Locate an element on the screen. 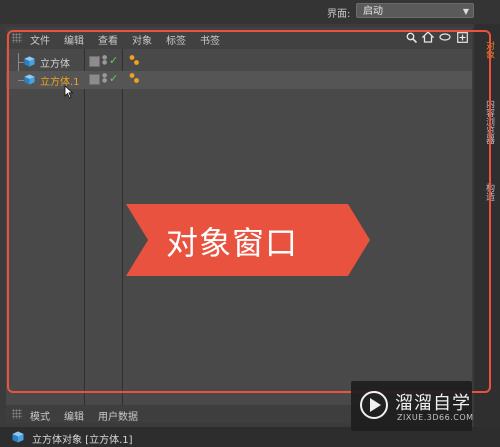 The width and height of the screenshot is (500, 447). object-window-callout: 对象窗口 is located at coordinates (248, 240).